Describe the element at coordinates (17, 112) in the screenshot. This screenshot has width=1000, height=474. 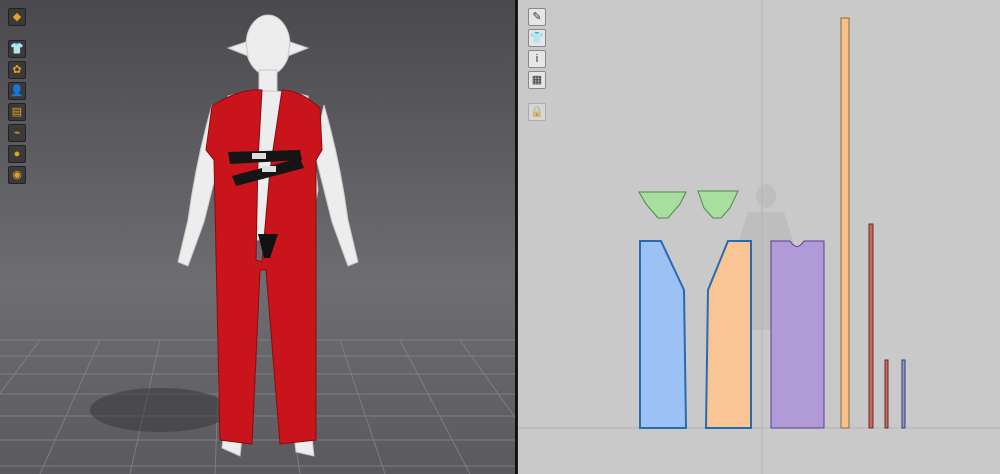
I see `texture-icon: ▤` at that location.